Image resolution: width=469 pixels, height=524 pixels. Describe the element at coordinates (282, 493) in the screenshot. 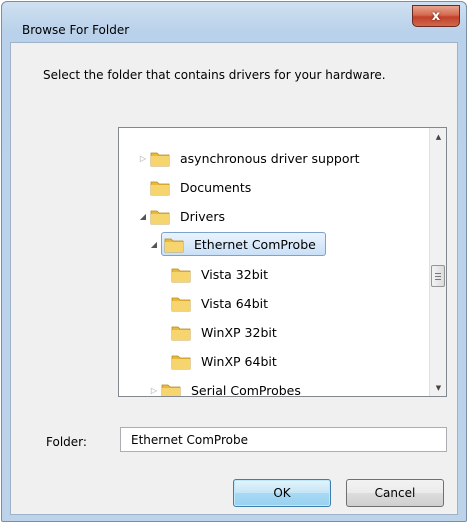

I see `ok-button: OK` at that location.